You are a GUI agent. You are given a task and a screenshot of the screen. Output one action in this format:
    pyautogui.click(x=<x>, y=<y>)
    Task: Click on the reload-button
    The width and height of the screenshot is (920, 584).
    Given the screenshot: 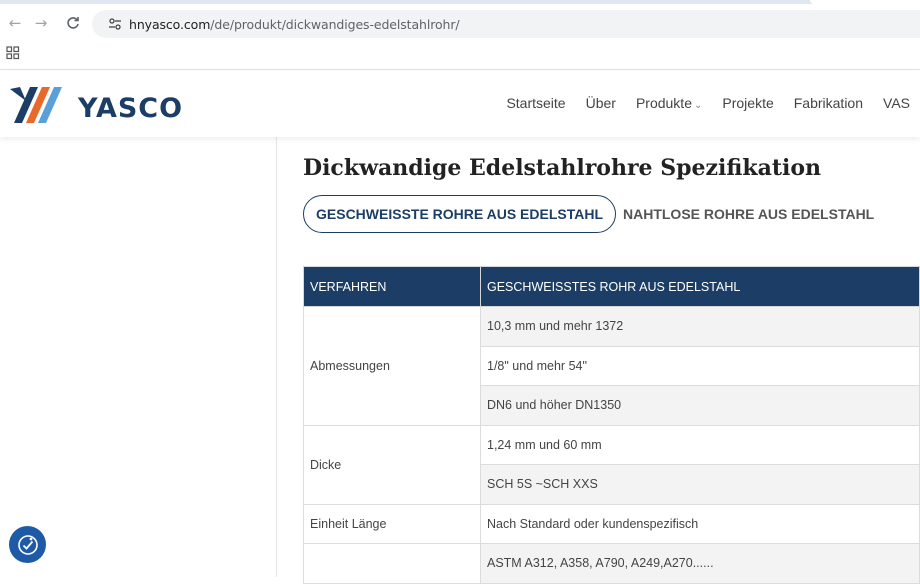 What is the action you would take?
    pyautogui.click(x=73, y=23)
    